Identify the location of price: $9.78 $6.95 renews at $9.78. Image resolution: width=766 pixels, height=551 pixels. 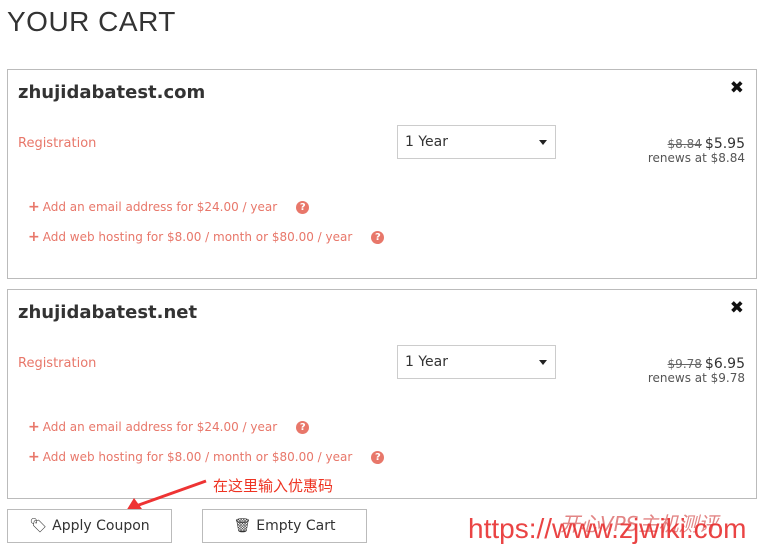
(696, 370).